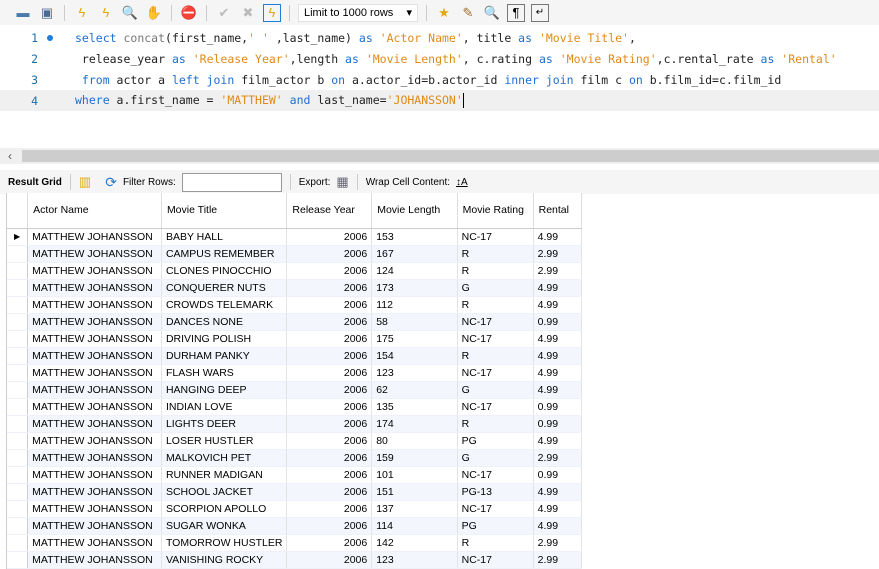 Image resolution: width=879 pixels, height=569 pixels. What do you see at coordinates (47, 13) in the screenshot?
I see `save-icon: ▣` at bounding box center [47, 13].